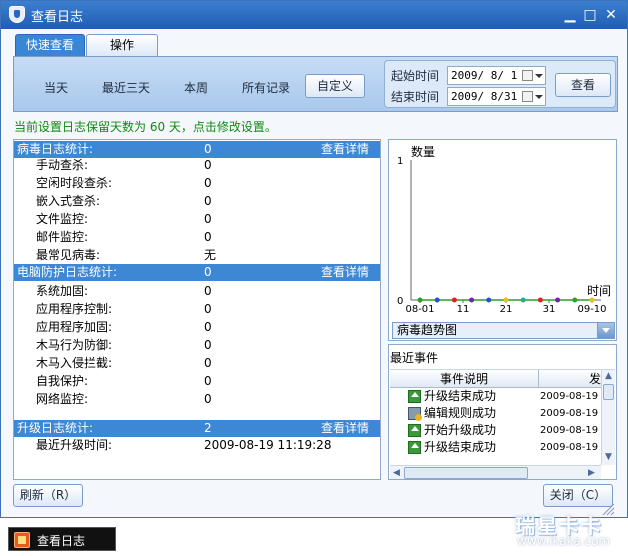 The image size is (628, 556). Describe the element at coordinates (415, 414) in the screenshot. I see `edit-rule-icon` at that location.